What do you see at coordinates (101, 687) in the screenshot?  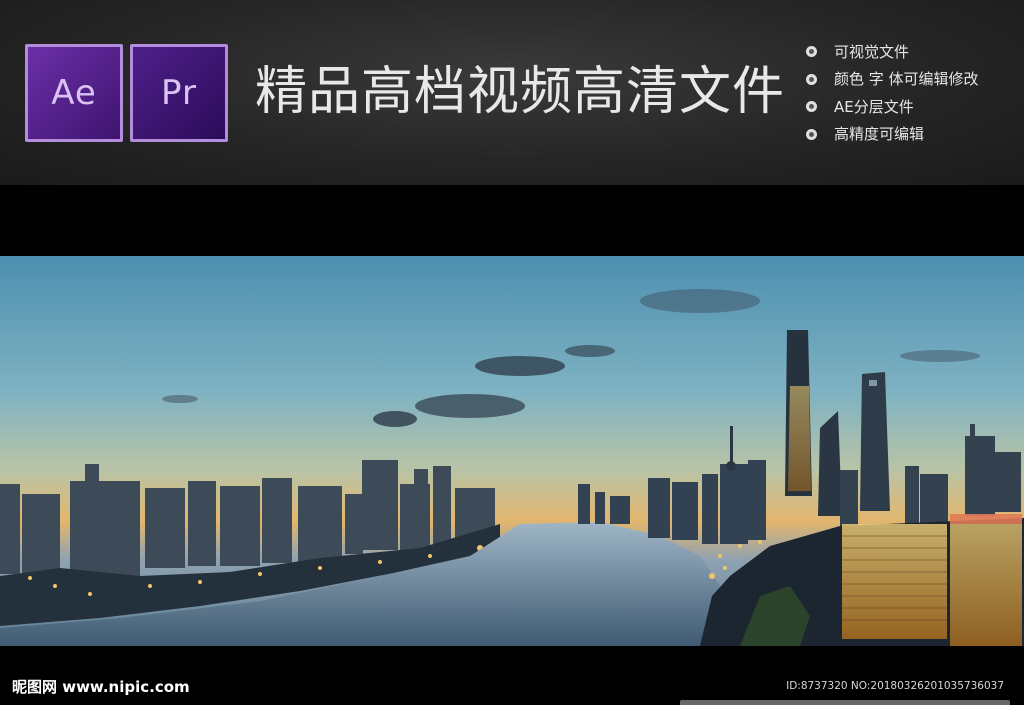 I see `watermark-brand: 昵图网 www.nipic.com` at bounding box center [101, 687].